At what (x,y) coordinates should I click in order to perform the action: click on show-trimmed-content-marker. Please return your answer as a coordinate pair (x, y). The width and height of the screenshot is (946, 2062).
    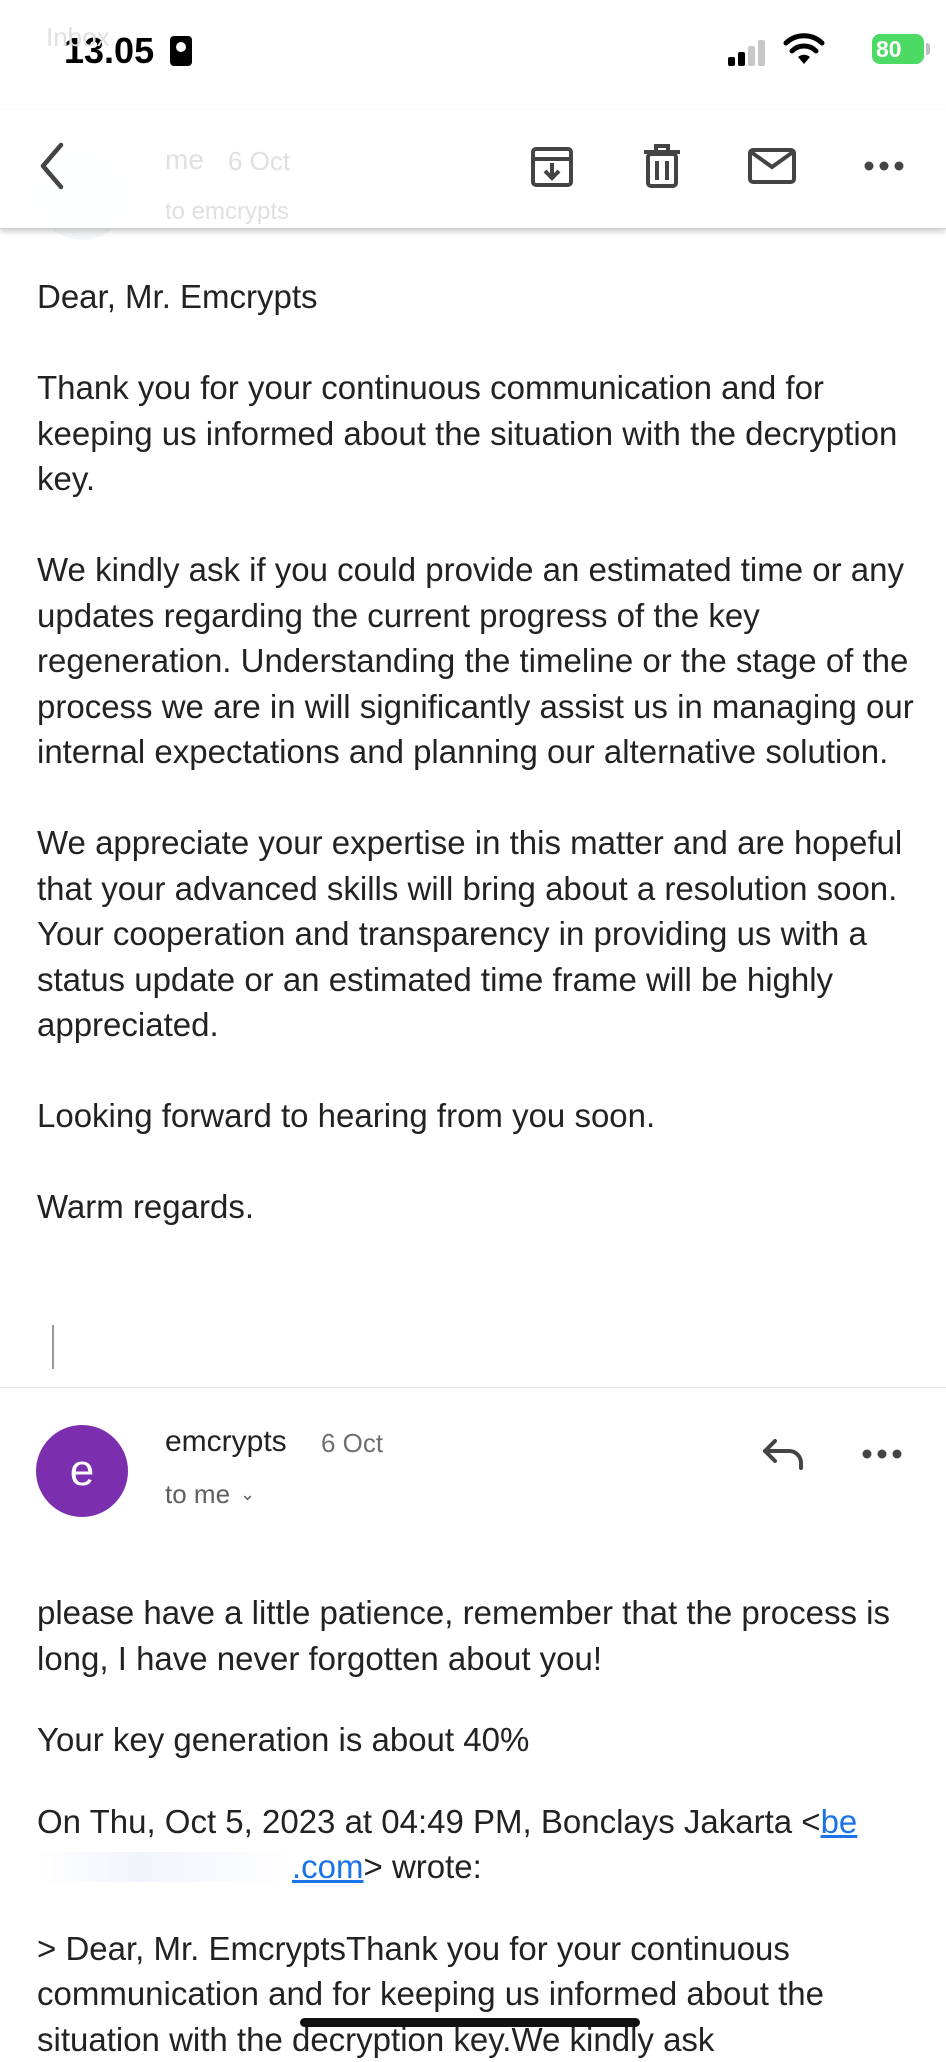
    Looking at the image, I should click on (53, 1347).